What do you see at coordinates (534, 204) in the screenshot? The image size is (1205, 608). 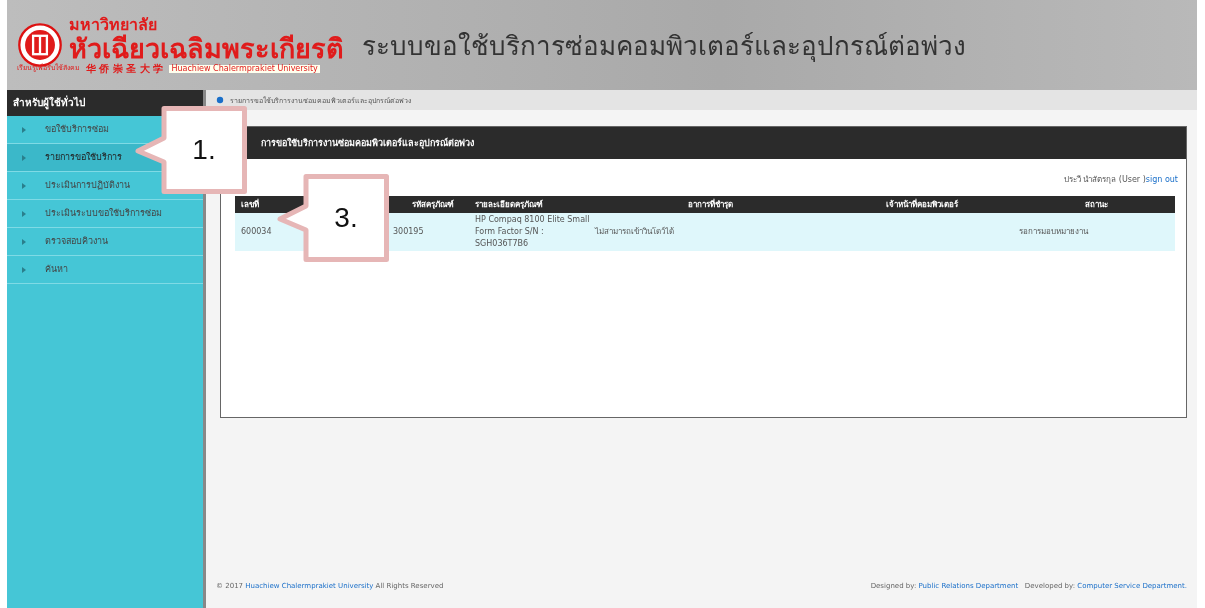 I see `column-header: รายละเอียดครุภัณฑ์` at bounding box center [534, 204].